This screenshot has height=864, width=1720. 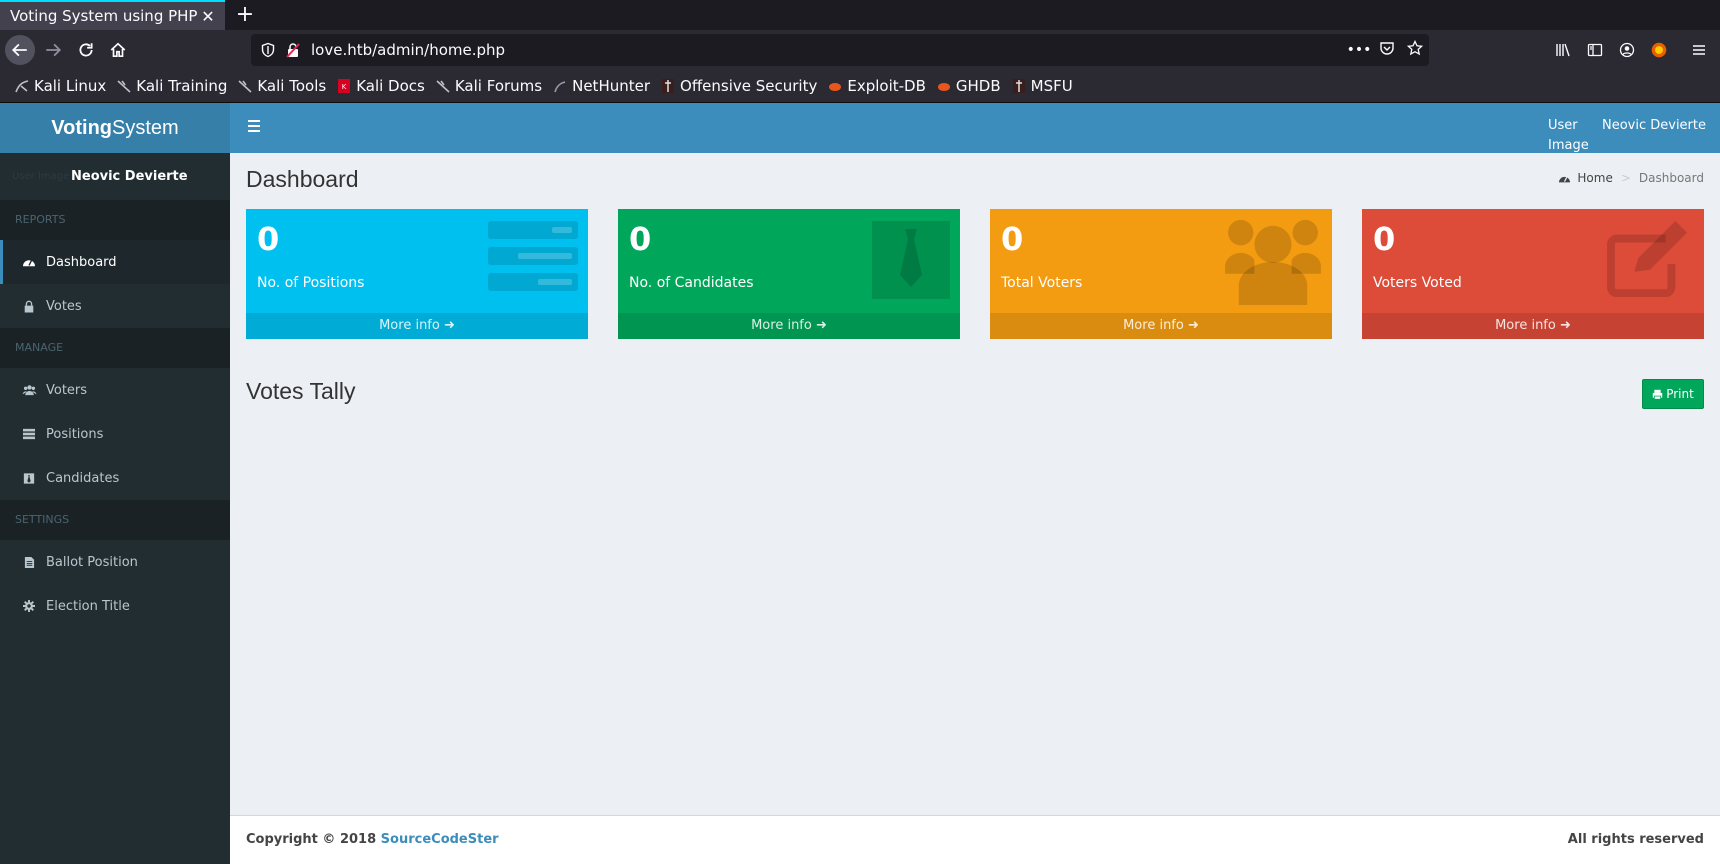 I want to click on sidebar-item-voters: Voters, so click(x=115, y=390).